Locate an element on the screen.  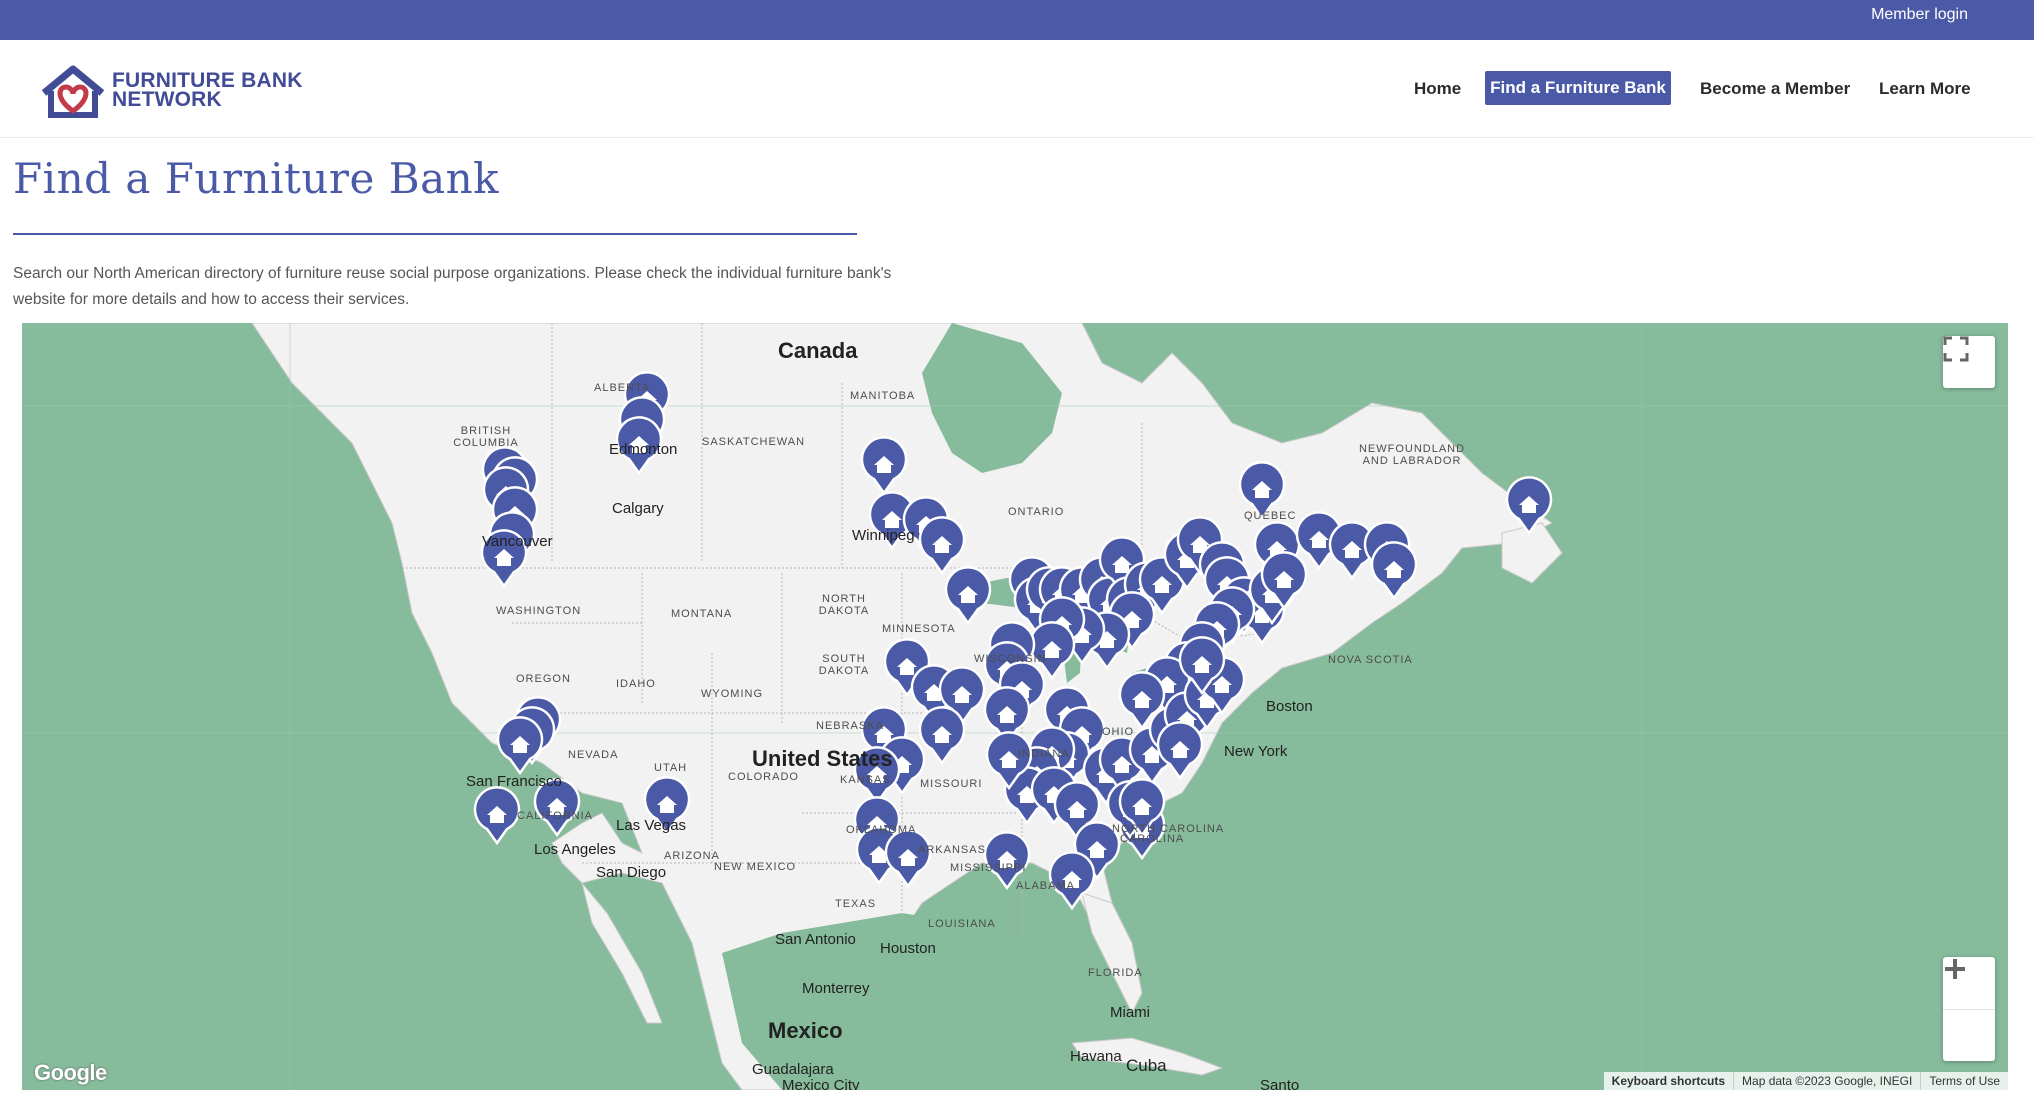
florida is located at coordinates (1112, 953).